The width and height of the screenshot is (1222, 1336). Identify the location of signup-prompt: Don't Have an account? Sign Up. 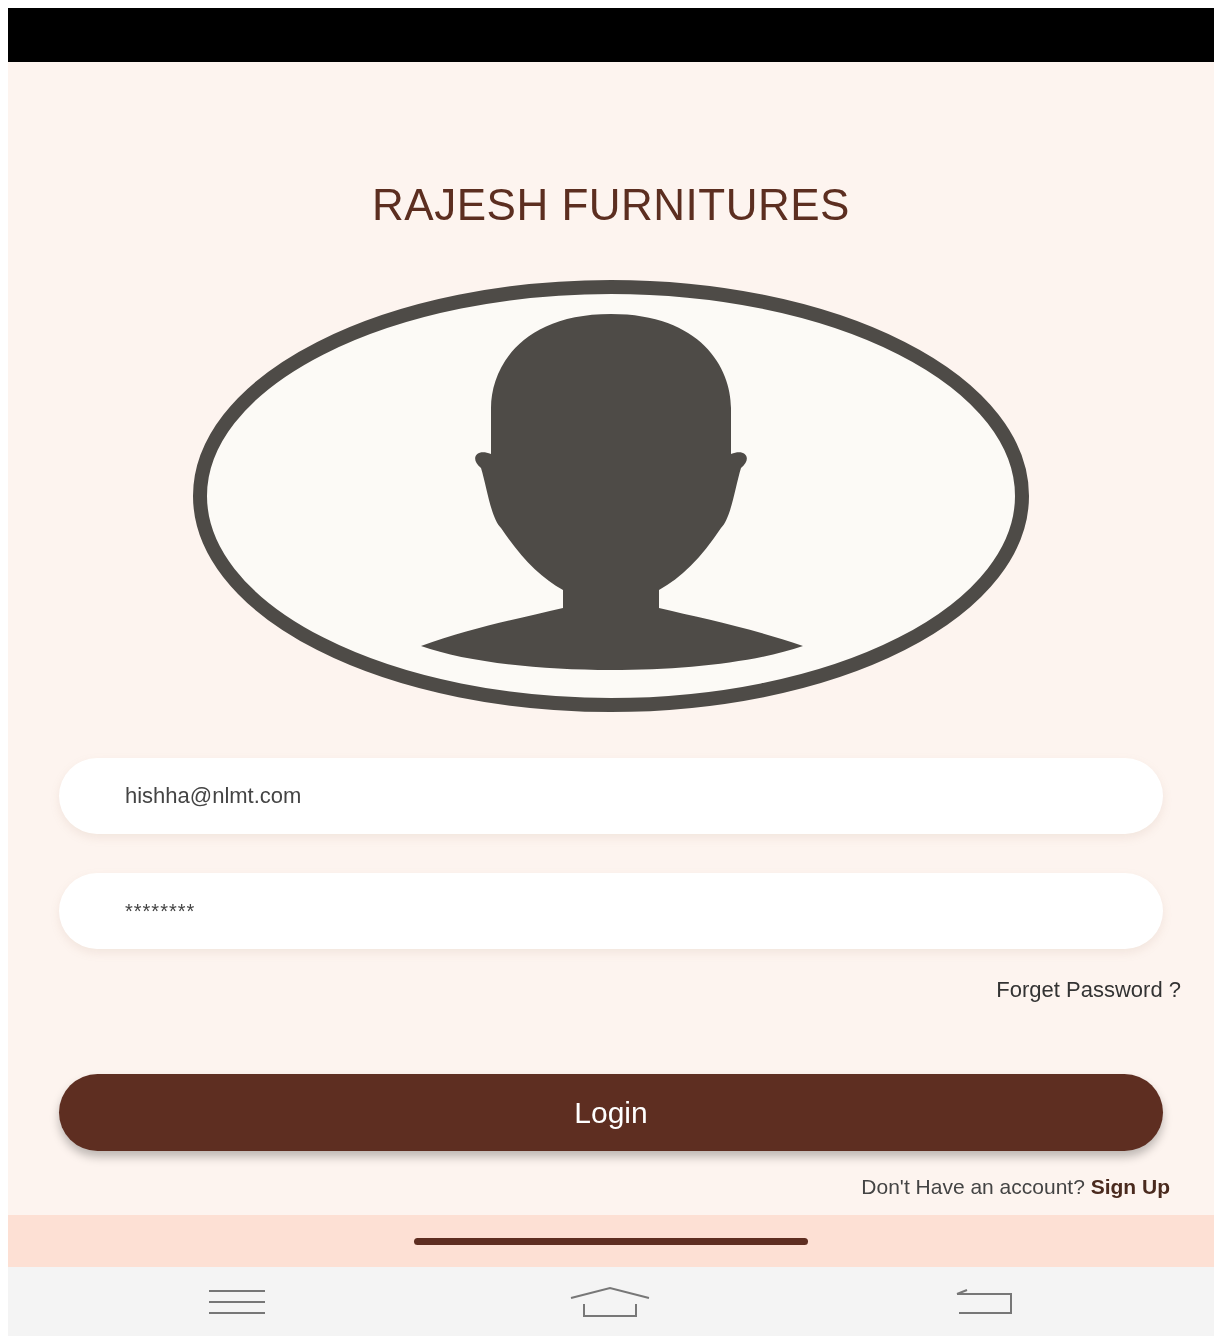
(1015, 1187).